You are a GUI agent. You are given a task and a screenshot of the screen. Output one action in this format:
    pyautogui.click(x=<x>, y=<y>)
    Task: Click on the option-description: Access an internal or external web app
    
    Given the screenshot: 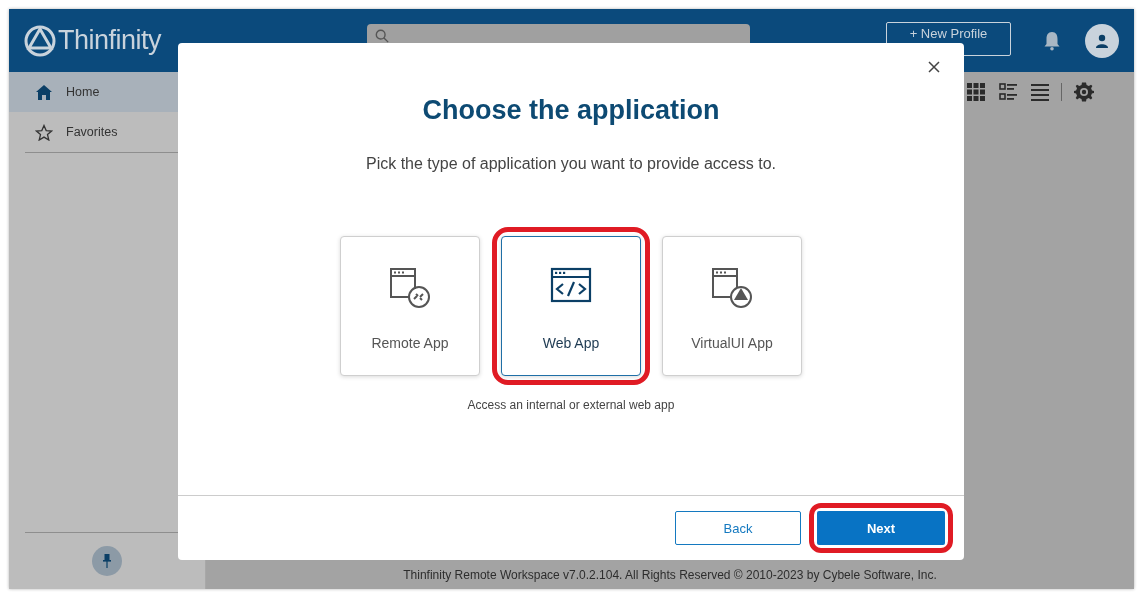 What is the action you would take?
    pyautogui.click(x=571, y=405)
    